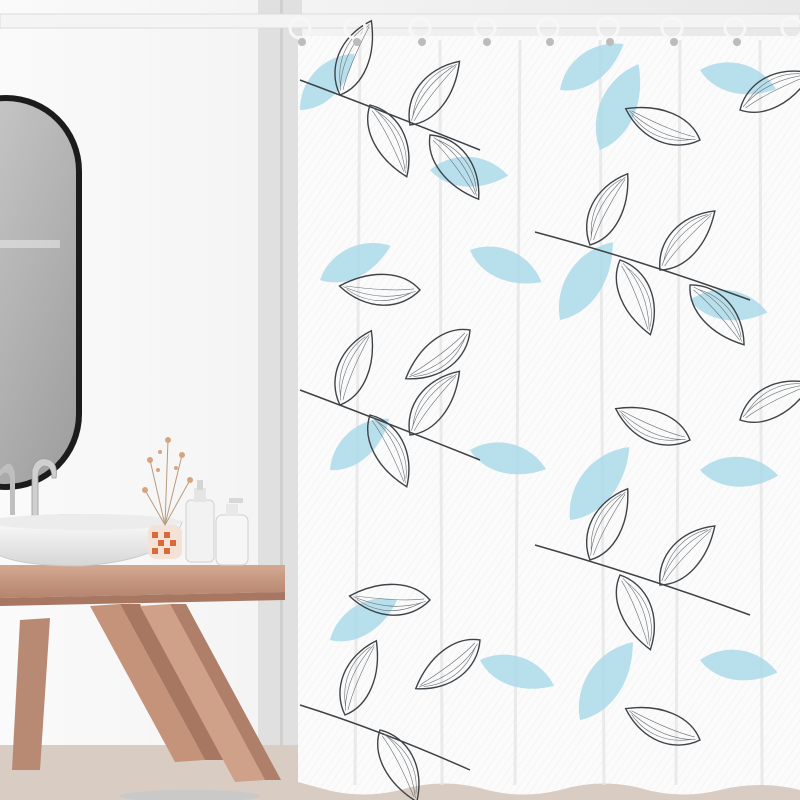 The height and width of the screenshot is (800, 800). What do you see at coordinates (281, 380) in the screenshot?
I see `wall-panel-edge` at bounding box center [281, 380].